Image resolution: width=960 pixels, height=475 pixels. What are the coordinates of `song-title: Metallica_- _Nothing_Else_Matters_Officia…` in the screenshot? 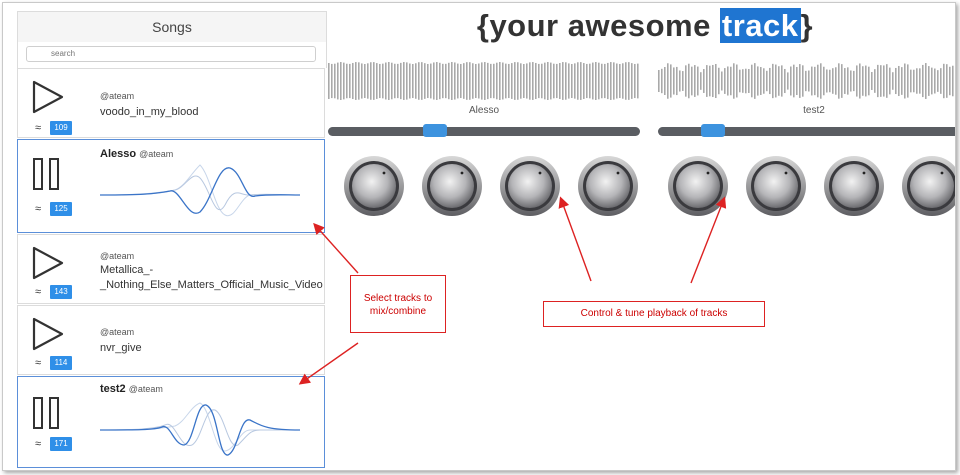 It's located at (211, 277).